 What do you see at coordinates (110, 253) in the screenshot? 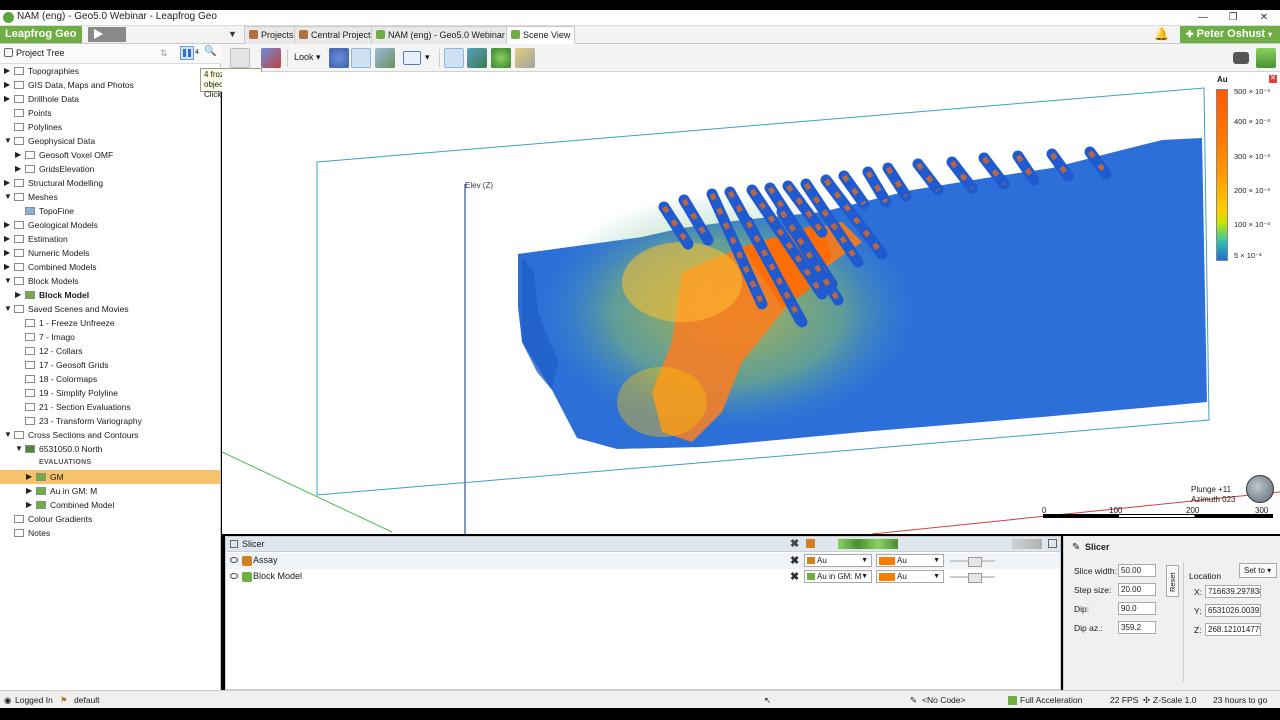
I see `tree-item: ▶ Numeric Models` at bounding box center [110, 253].